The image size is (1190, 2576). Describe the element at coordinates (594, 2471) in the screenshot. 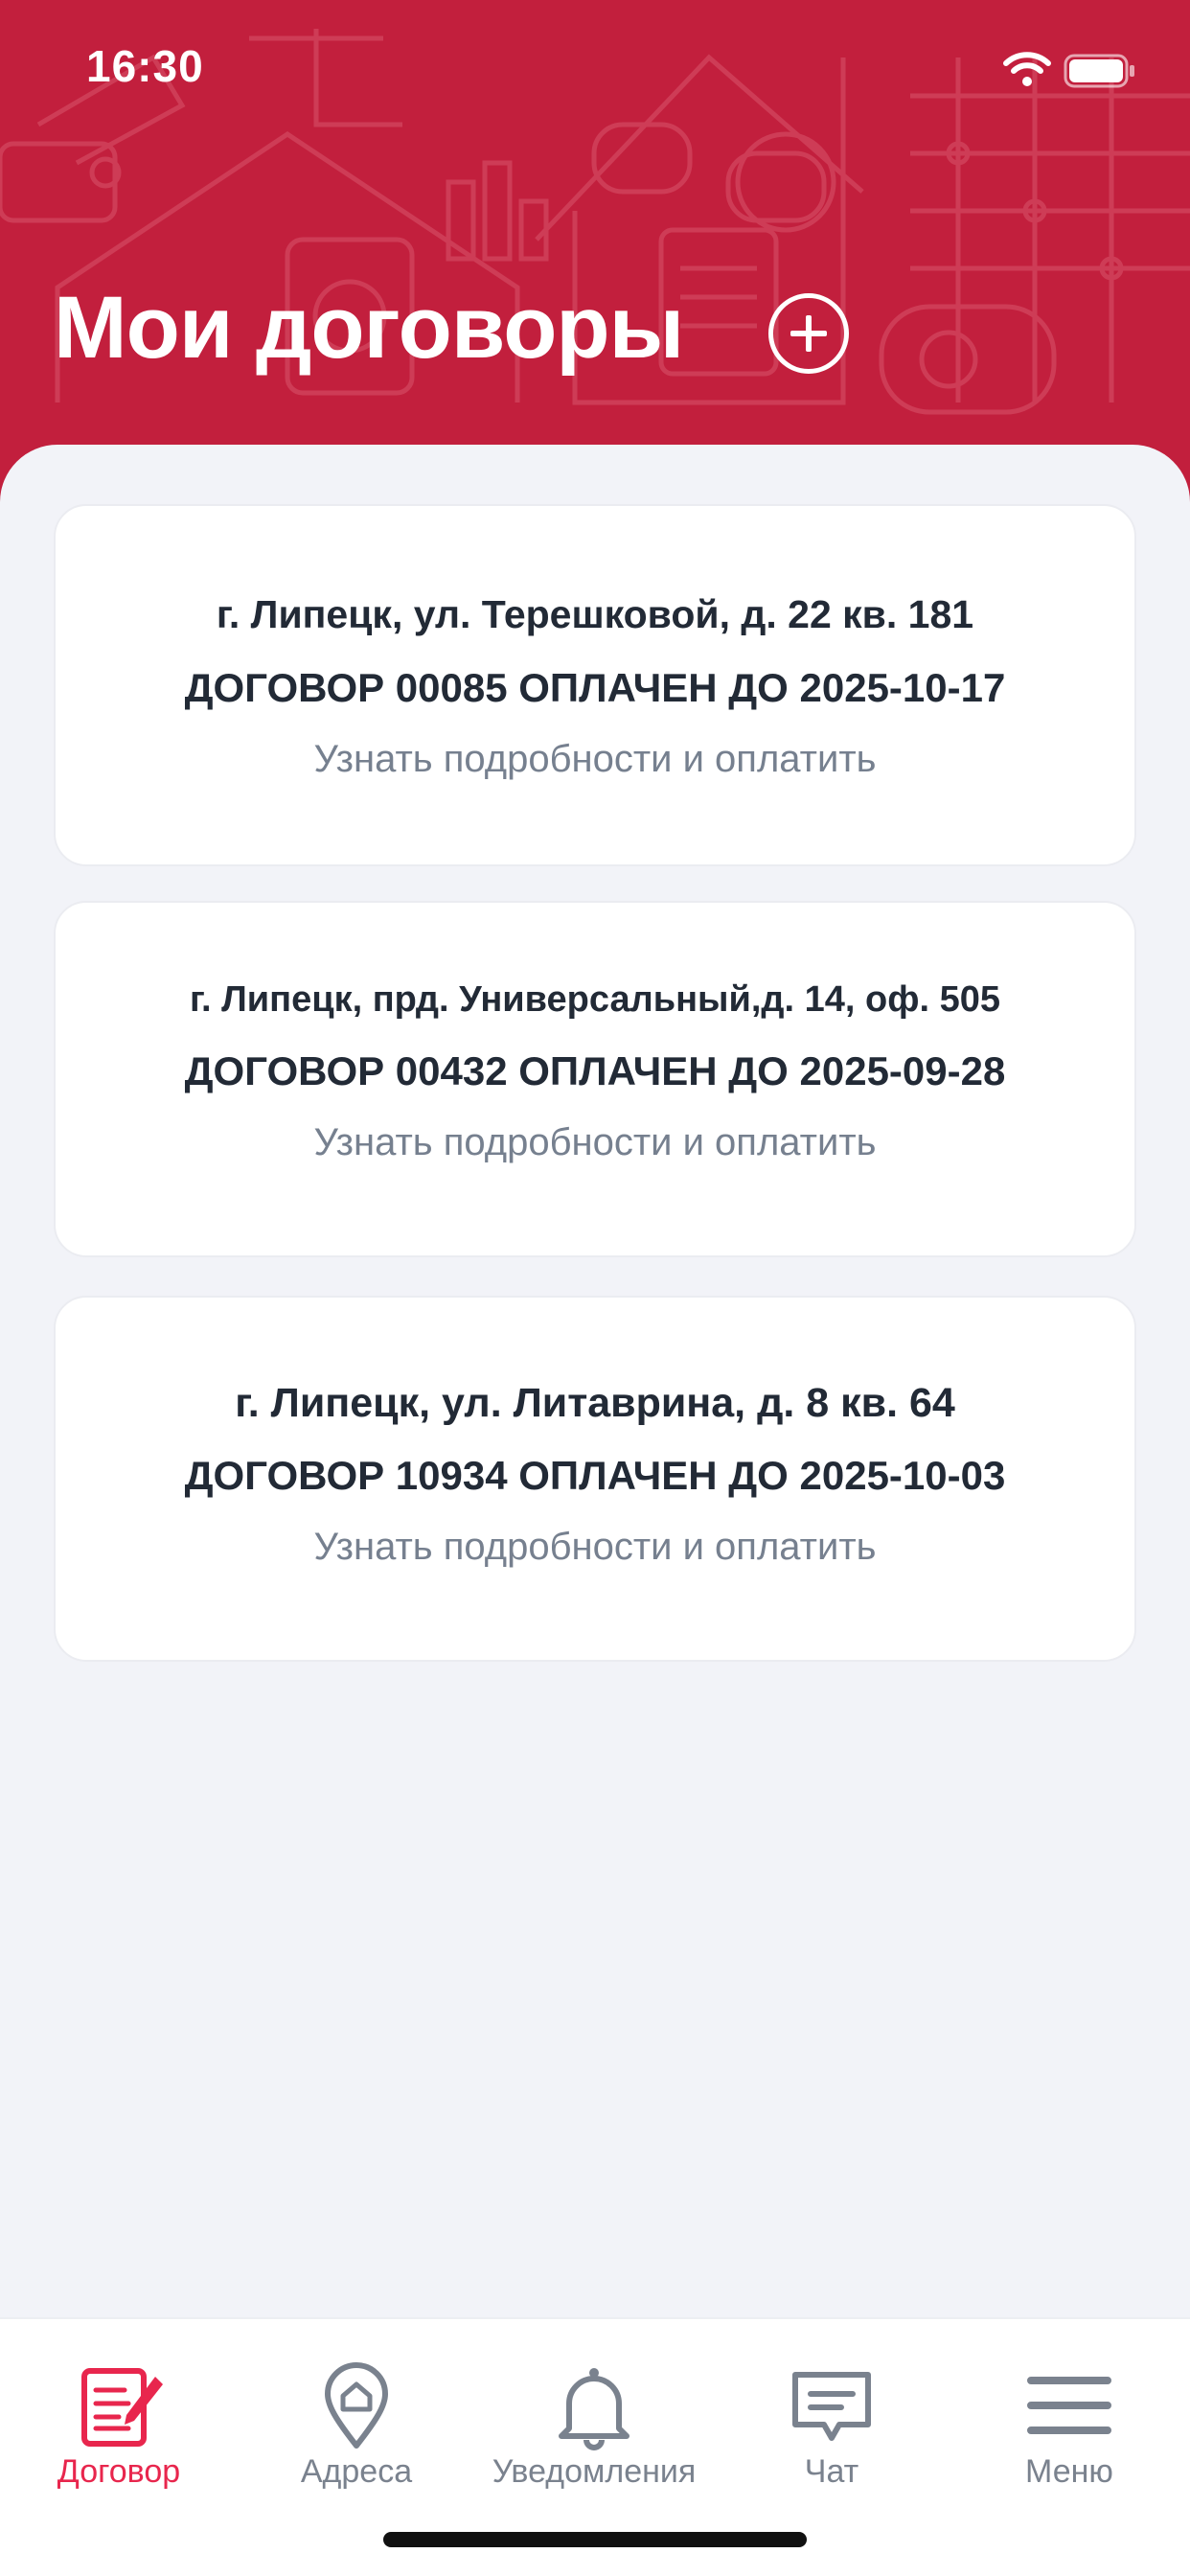

I see `tab-label: Уведомления` at that location.